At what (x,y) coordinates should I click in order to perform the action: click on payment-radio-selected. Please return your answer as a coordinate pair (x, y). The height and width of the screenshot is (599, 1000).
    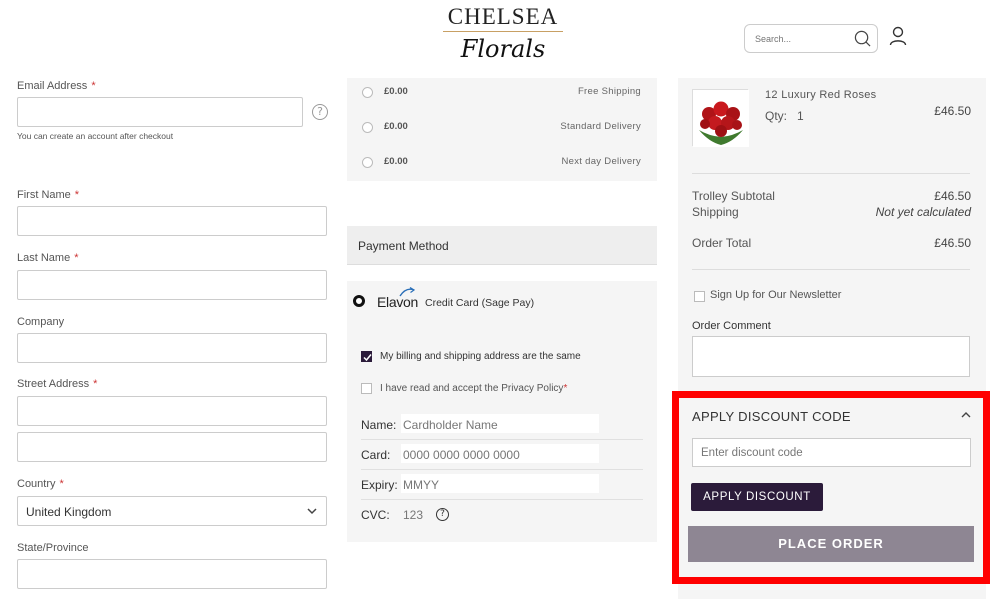
    Looking at the image, I should click on (359, 301).